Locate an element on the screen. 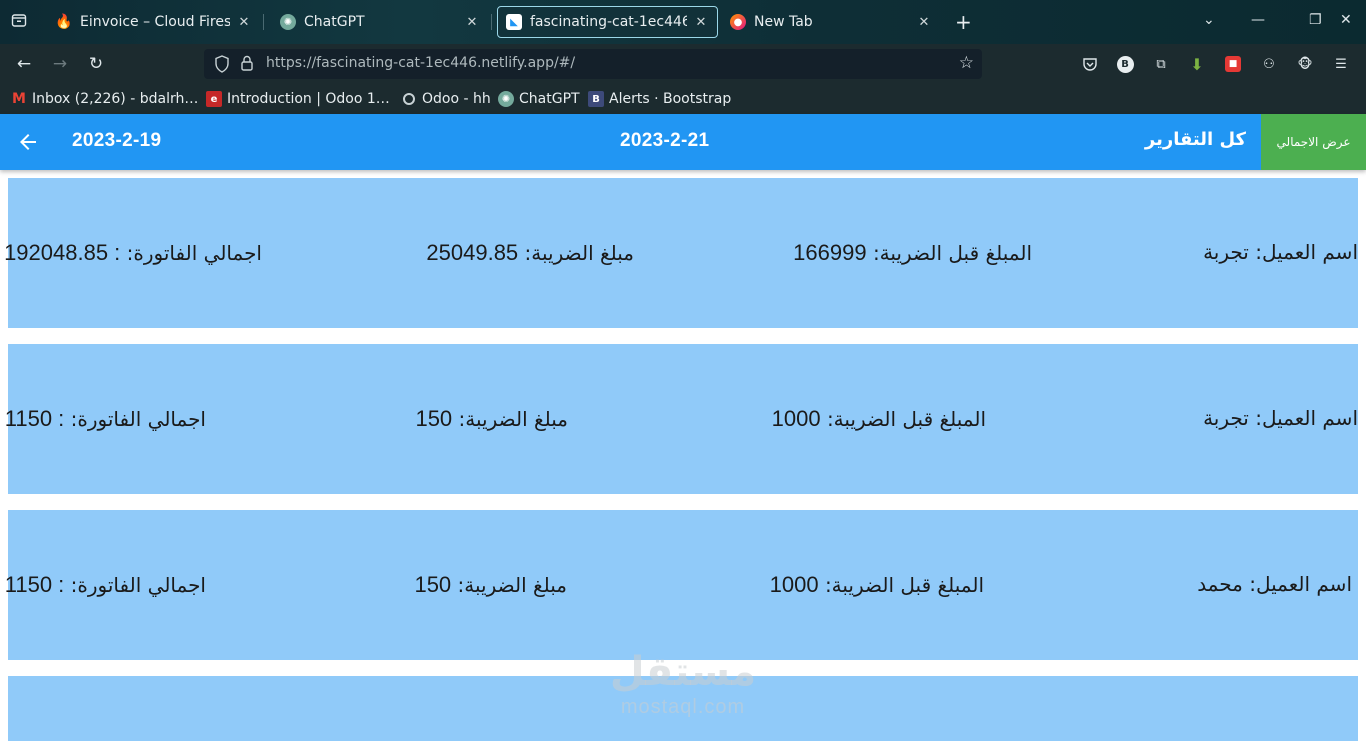 Image resolution: width=1366 pixels, height=741 pixels. tax-field: مبلغ الضريبة: 25049.85 is located at coordinates (530, 253).